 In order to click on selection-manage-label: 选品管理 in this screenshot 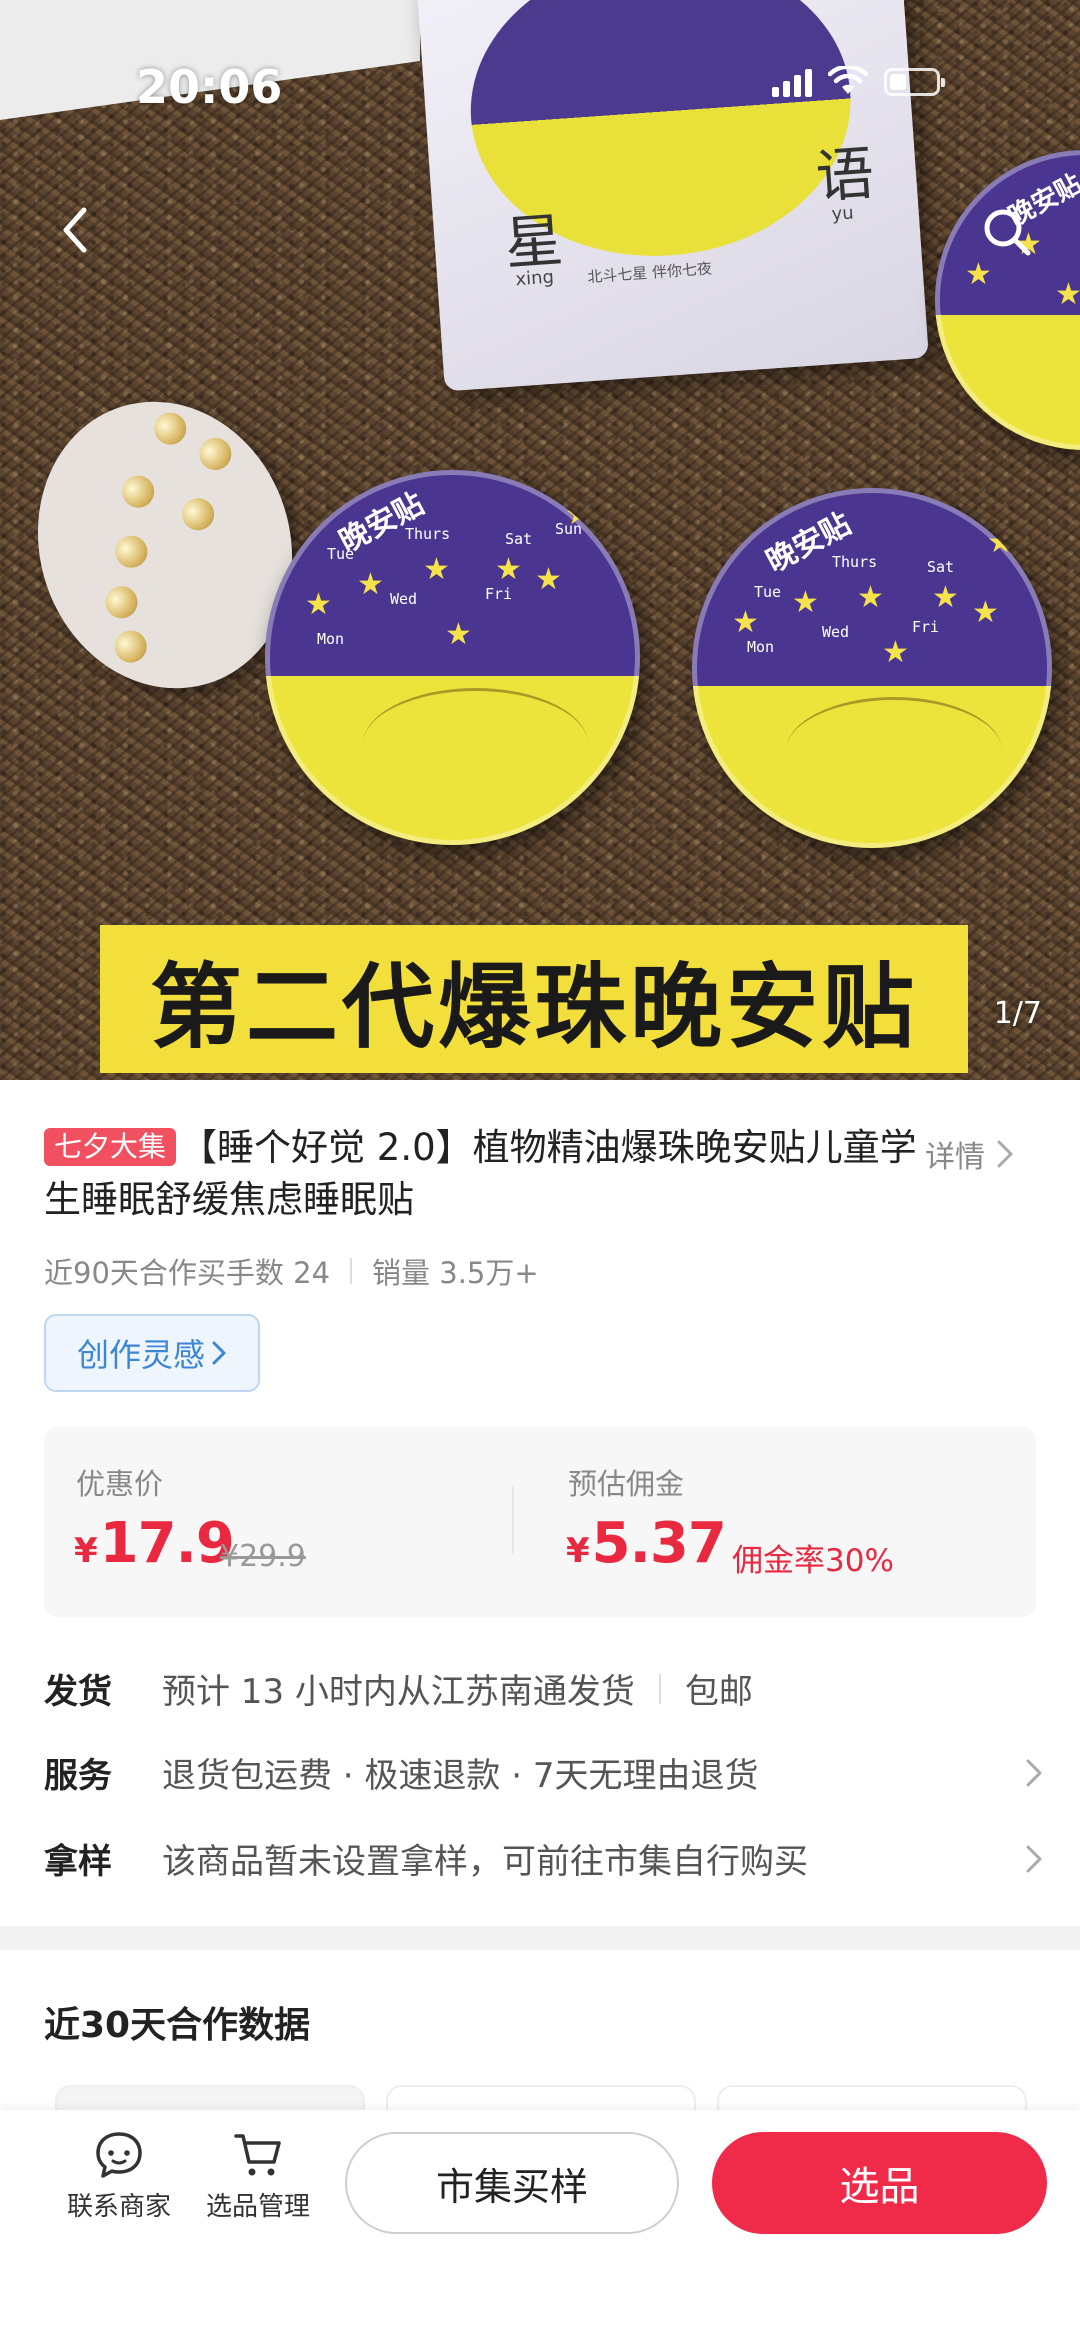, I will do `click(257, 2207)`.